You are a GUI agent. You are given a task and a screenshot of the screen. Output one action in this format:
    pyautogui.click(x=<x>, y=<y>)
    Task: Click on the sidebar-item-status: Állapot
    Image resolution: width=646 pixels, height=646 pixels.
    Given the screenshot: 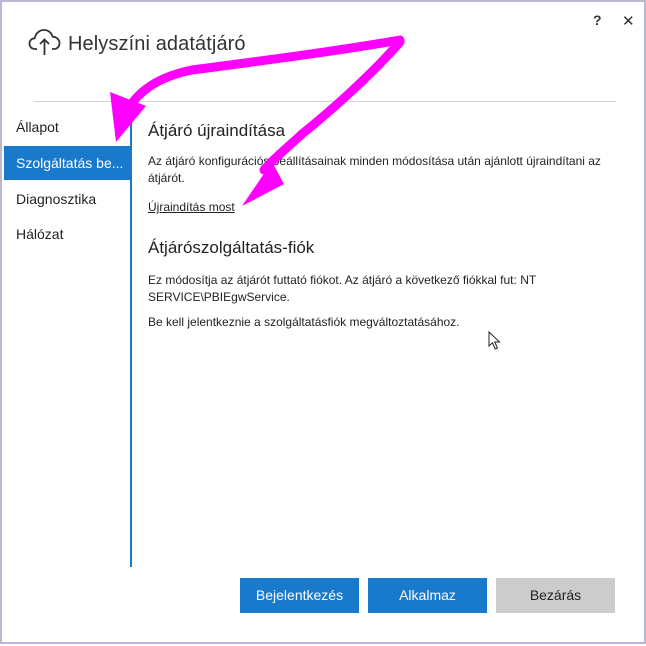 What is the action you would take?
    pyautogui.click(x=67, y=127)
    